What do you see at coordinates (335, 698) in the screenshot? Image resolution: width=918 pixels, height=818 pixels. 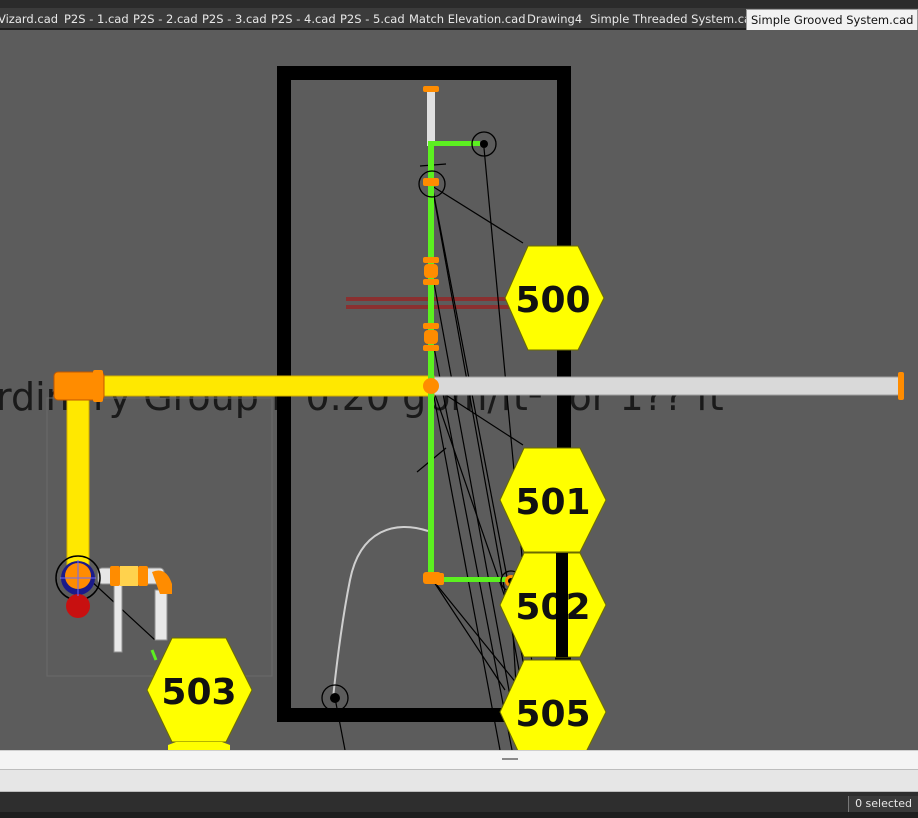 I see `sprinkler-head-drop` at bounding box center [335, 698].